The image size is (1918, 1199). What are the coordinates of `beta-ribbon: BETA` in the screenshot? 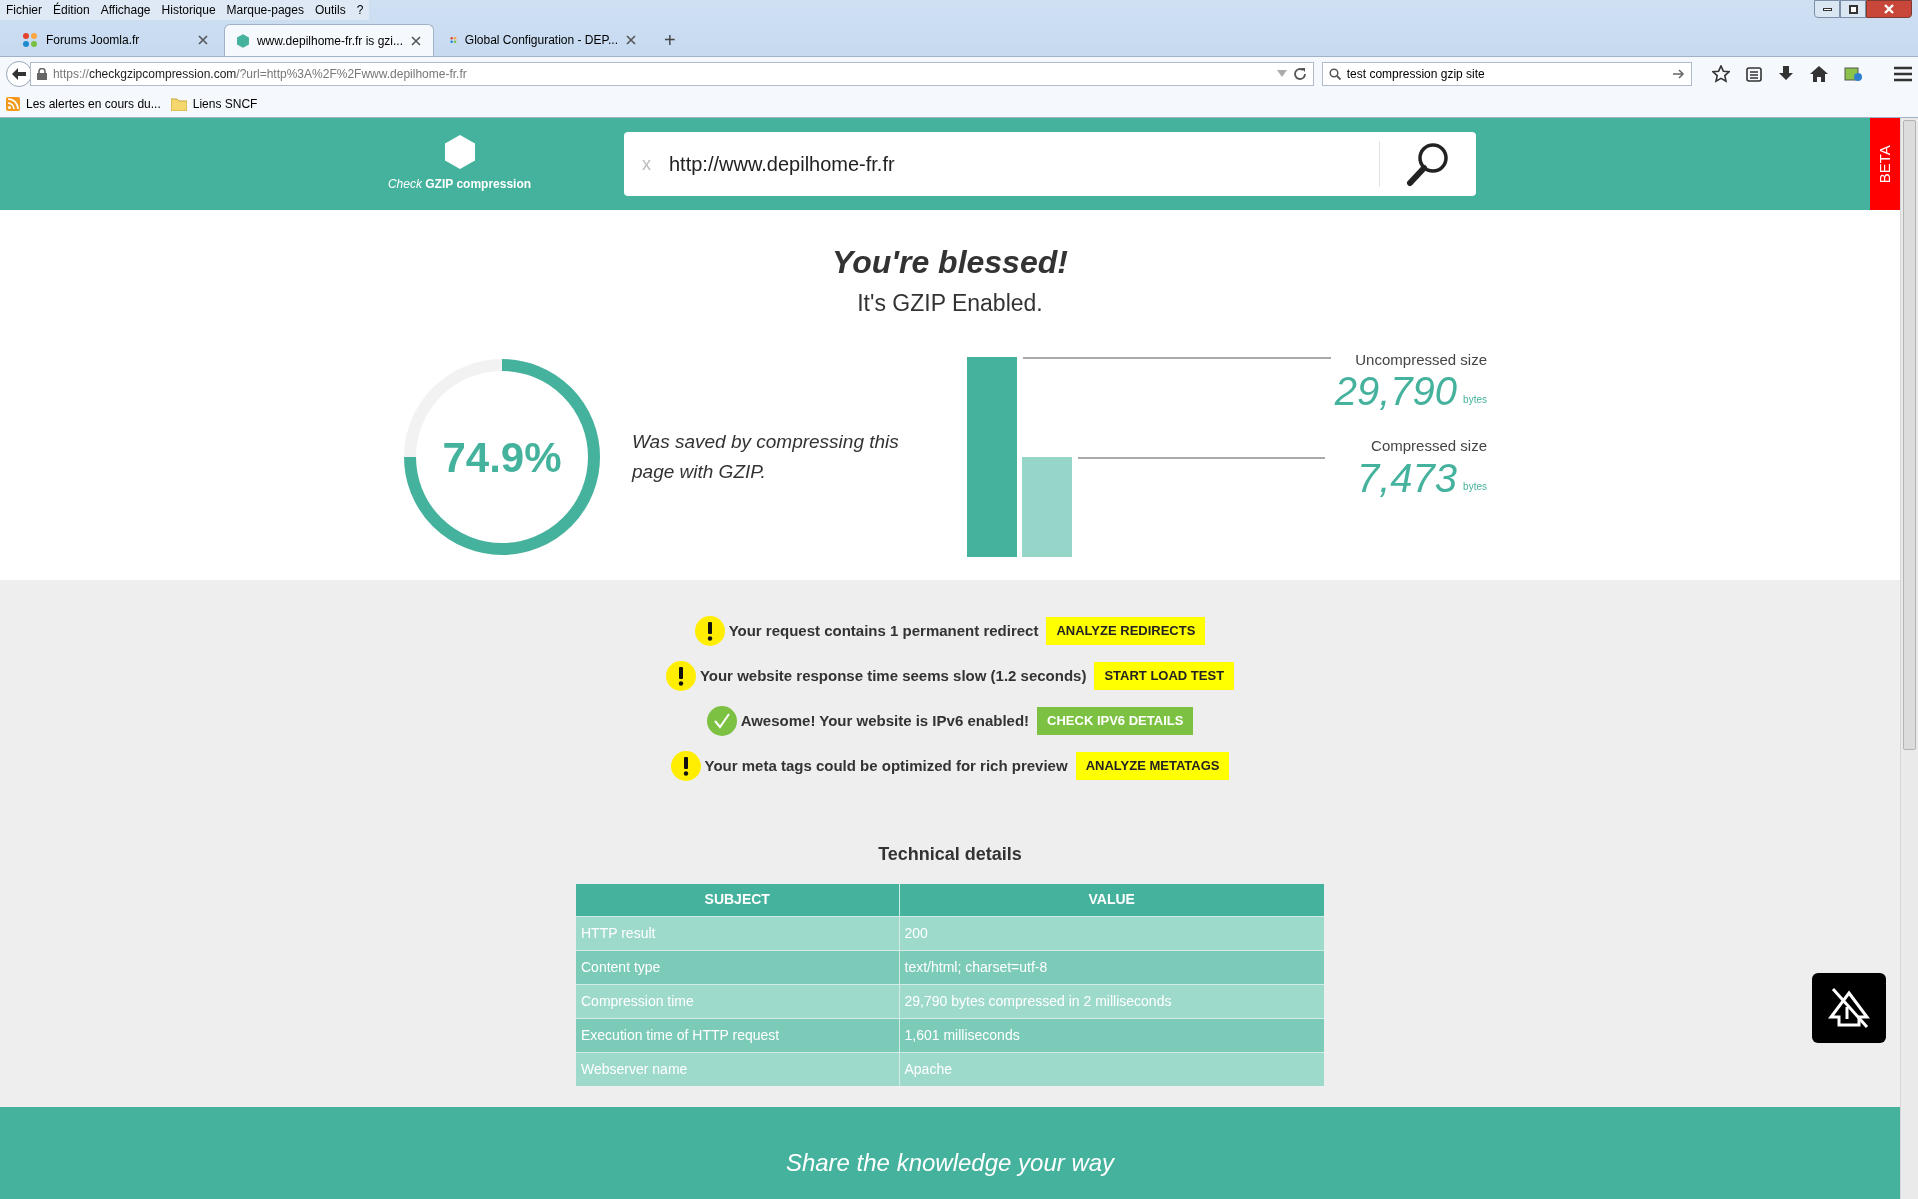 It's located at (1885, 164).